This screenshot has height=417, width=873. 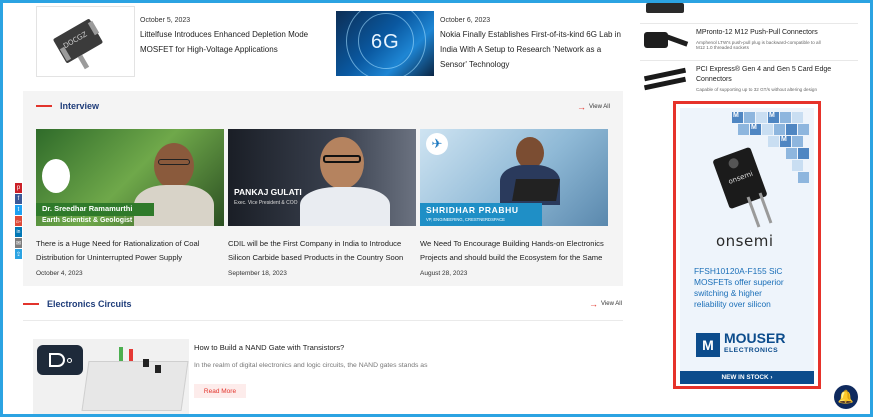 What do you see at coordinates (18, 232) in the screenshot?
I see `linkedin-icon: in` at bounding box center [18, 232].